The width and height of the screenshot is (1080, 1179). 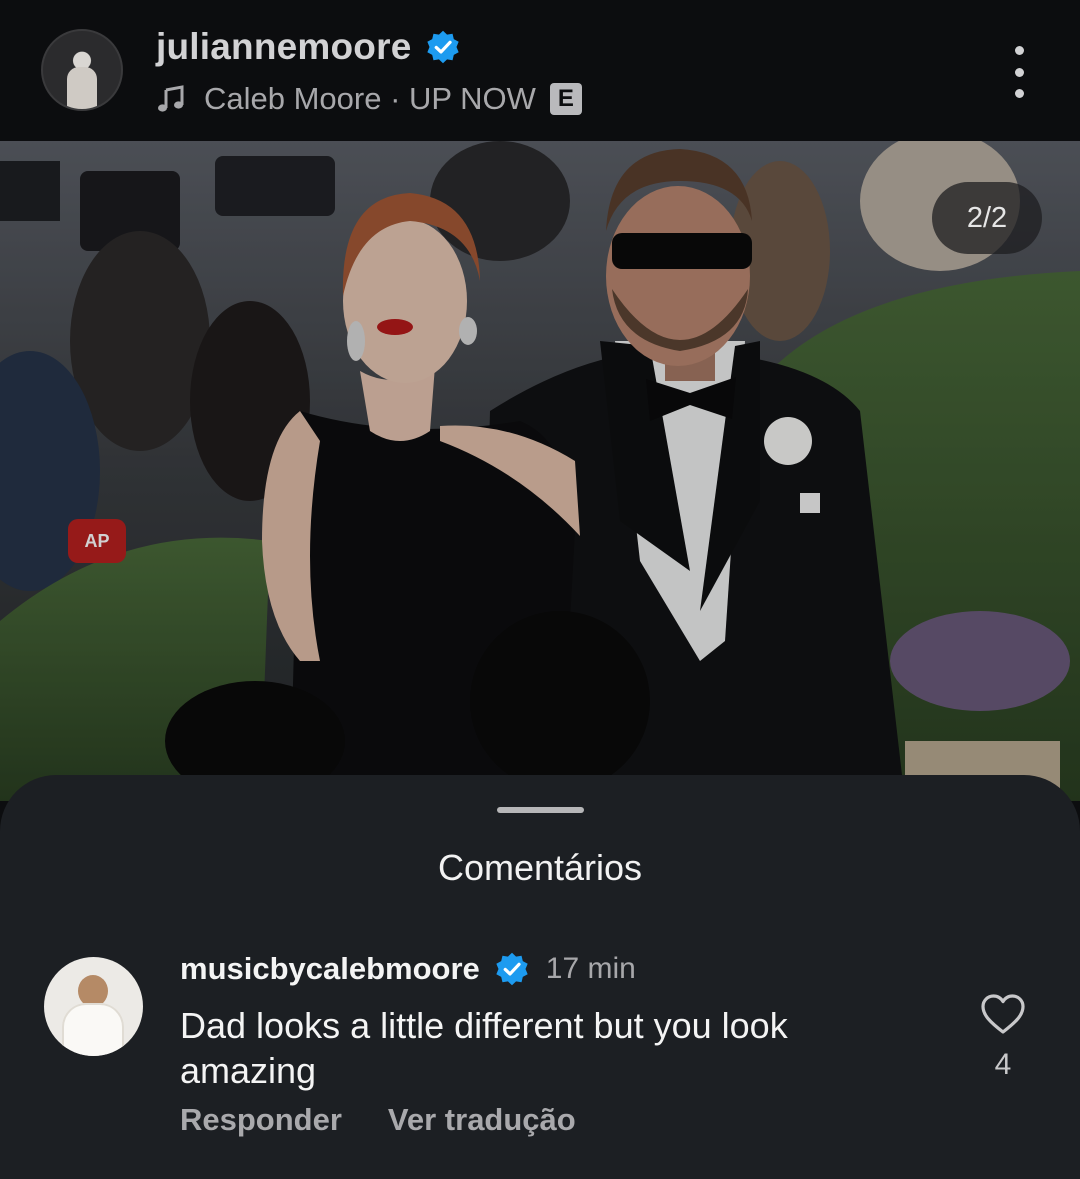 What do you see at coordinates (1003, 1014) in the screenshot?
I see `heart-outline-icon` at bounding box center [1003, 1014].